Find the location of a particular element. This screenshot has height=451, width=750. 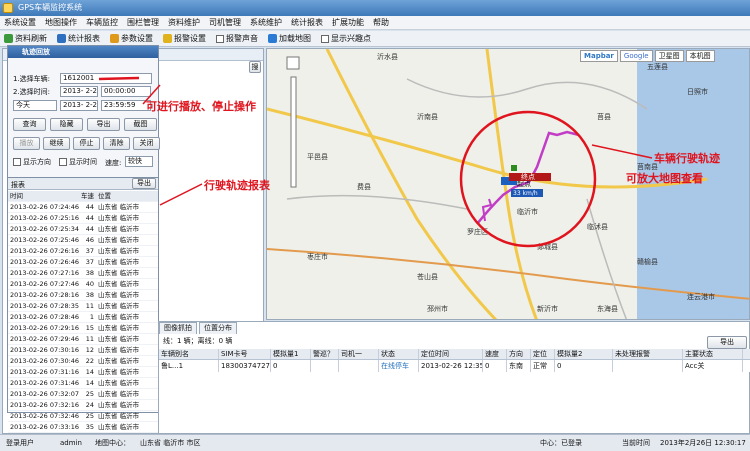

online-summary: 线：1 辆；离线：0 辆 is located at coordinates (198, 341).